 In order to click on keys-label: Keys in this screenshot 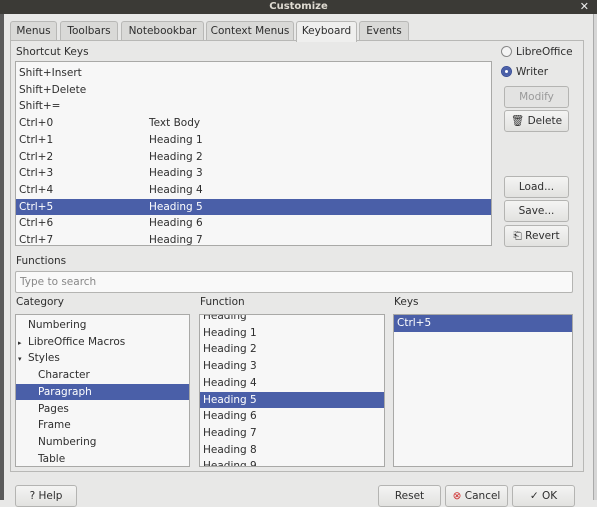, I will do `click(406, 302)`.